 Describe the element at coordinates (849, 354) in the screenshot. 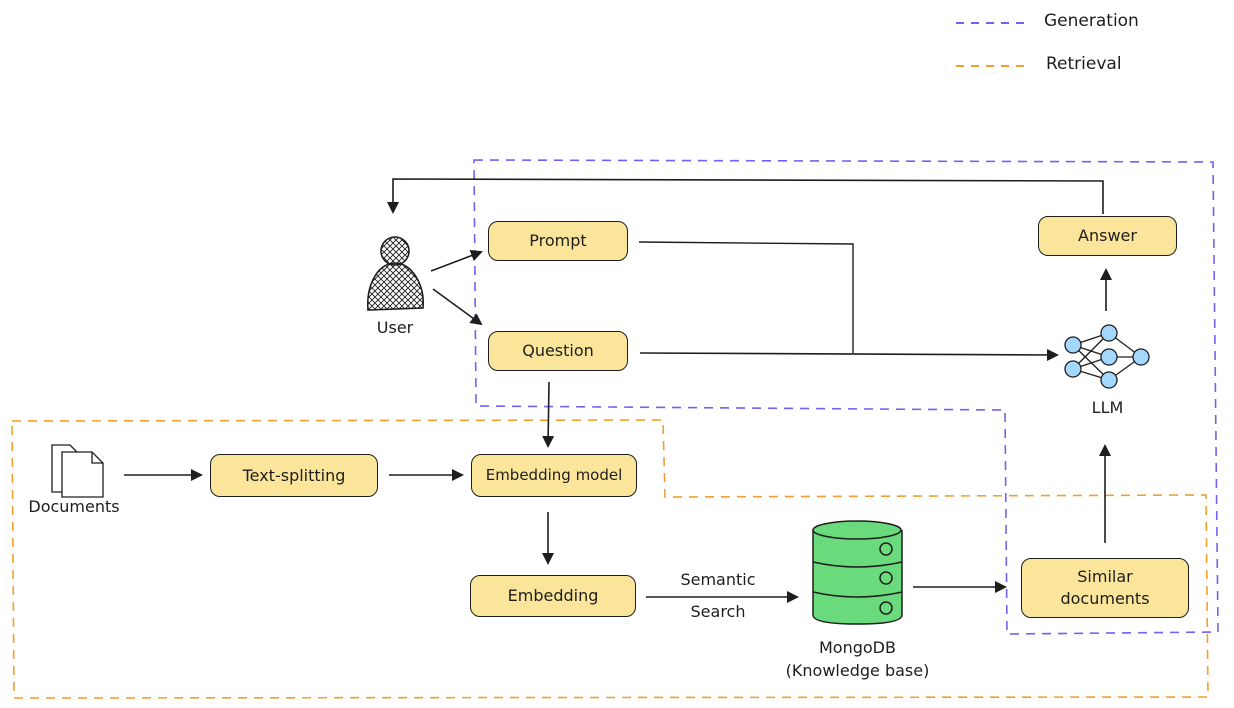

I see `edge-question-to-llm` at that location.